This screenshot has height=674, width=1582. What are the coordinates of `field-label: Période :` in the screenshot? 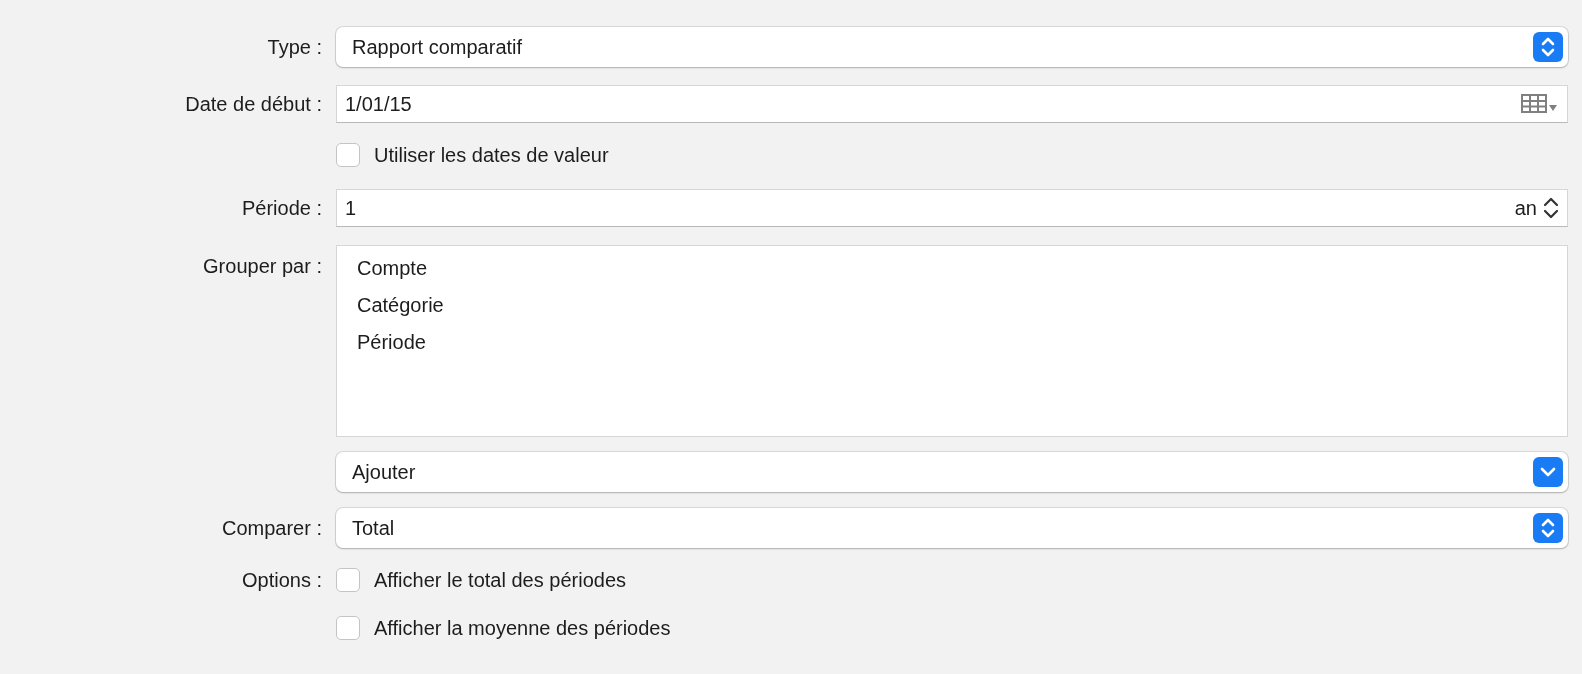 It's located at (281, 208).